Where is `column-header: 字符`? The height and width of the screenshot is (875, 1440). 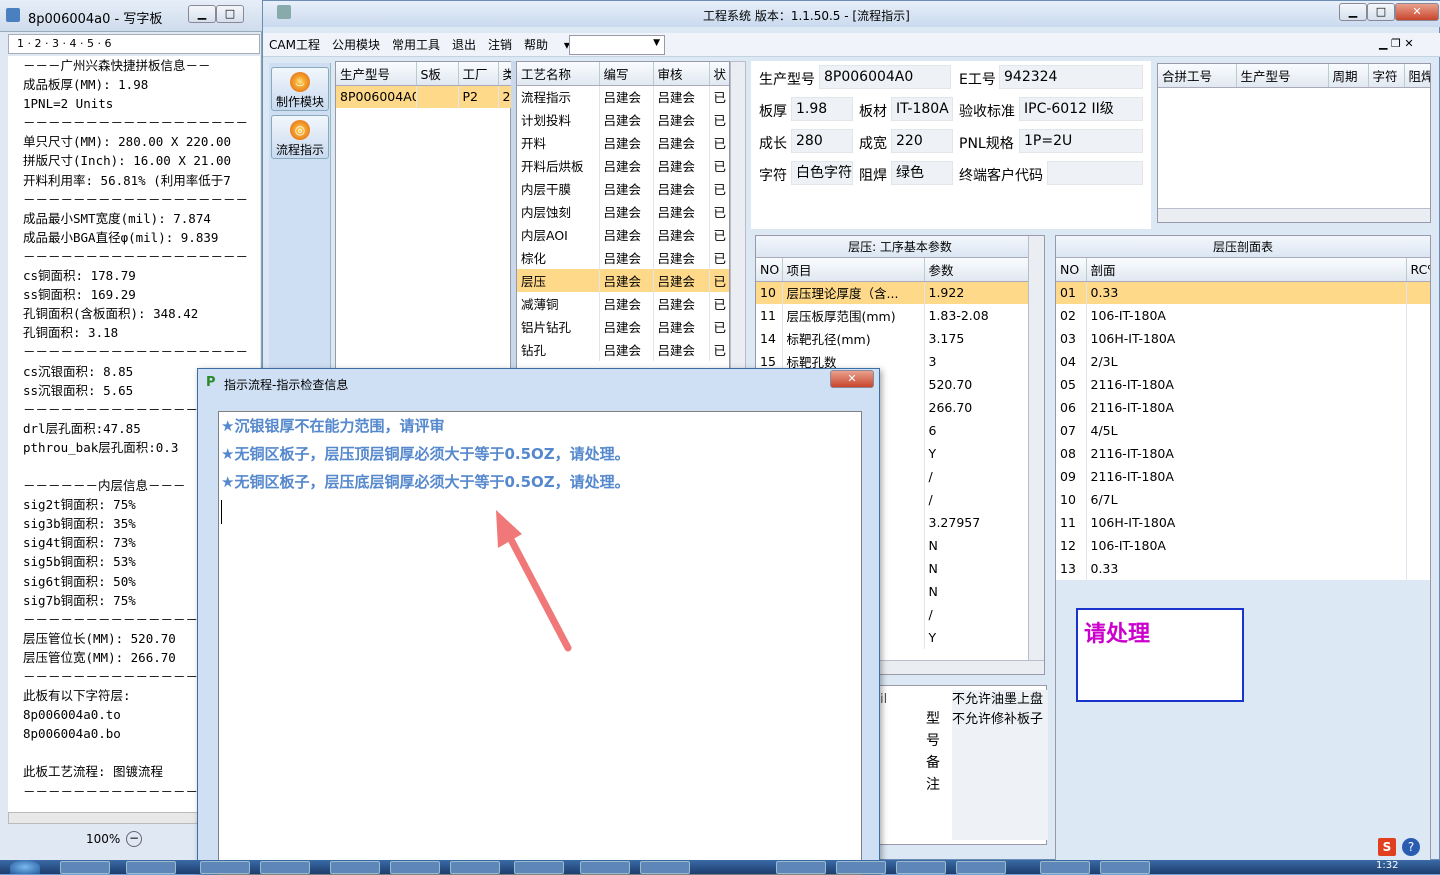 column-header: 字符 is located at coordinates (1386, 76).